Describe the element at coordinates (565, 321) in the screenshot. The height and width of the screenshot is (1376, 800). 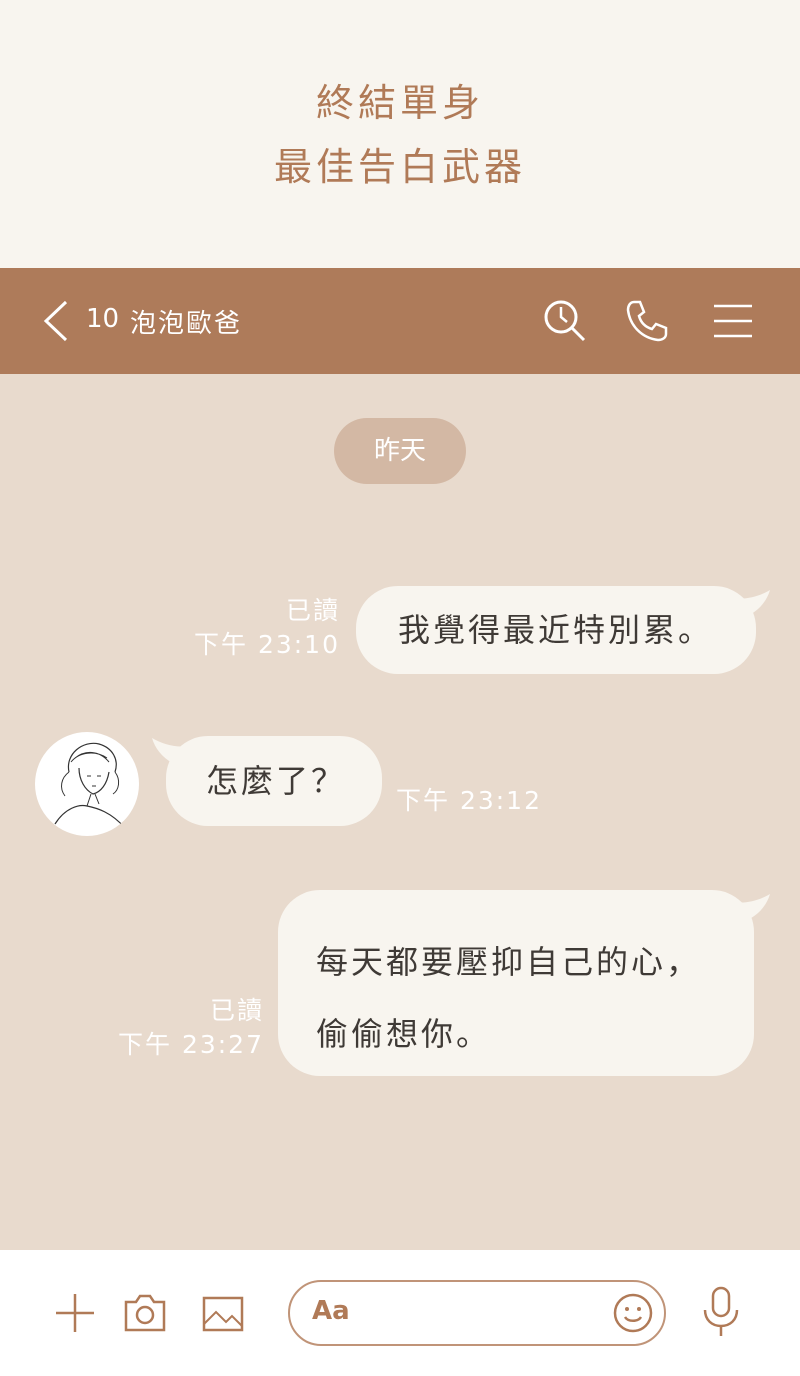
I see `search-icon` at that location.